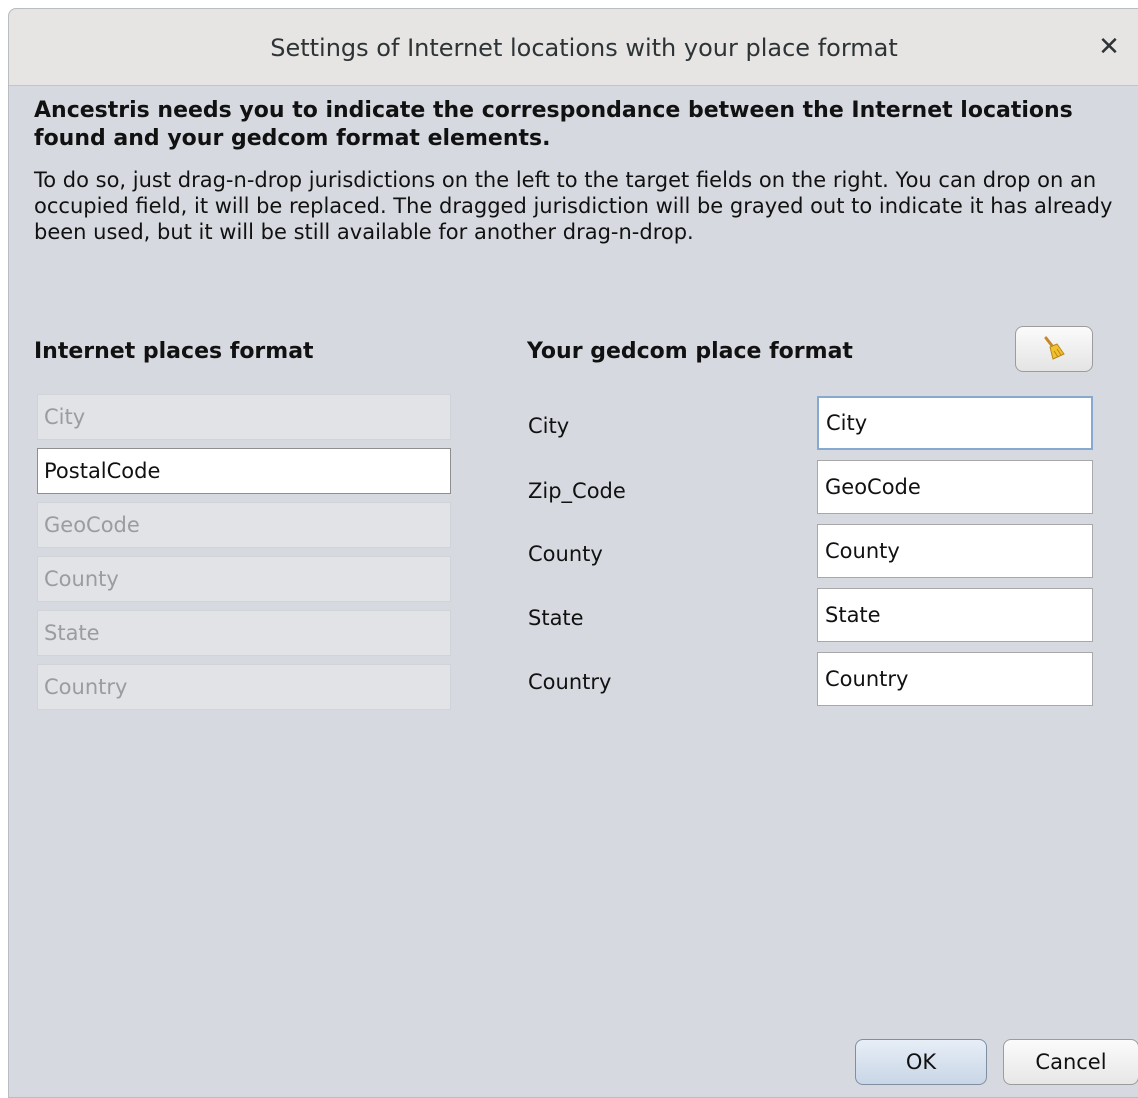 This screenshot has width=1138, height=1098. What do you see at coordinates (565, 554) in the screenshot?
I see `gedcom-label-county: County` at bounding box center [565, 554].